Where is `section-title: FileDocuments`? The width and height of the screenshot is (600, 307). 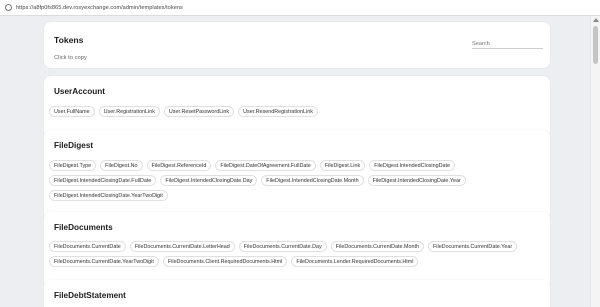
section-title: FileDocuments is located at coordinates (83, 227).